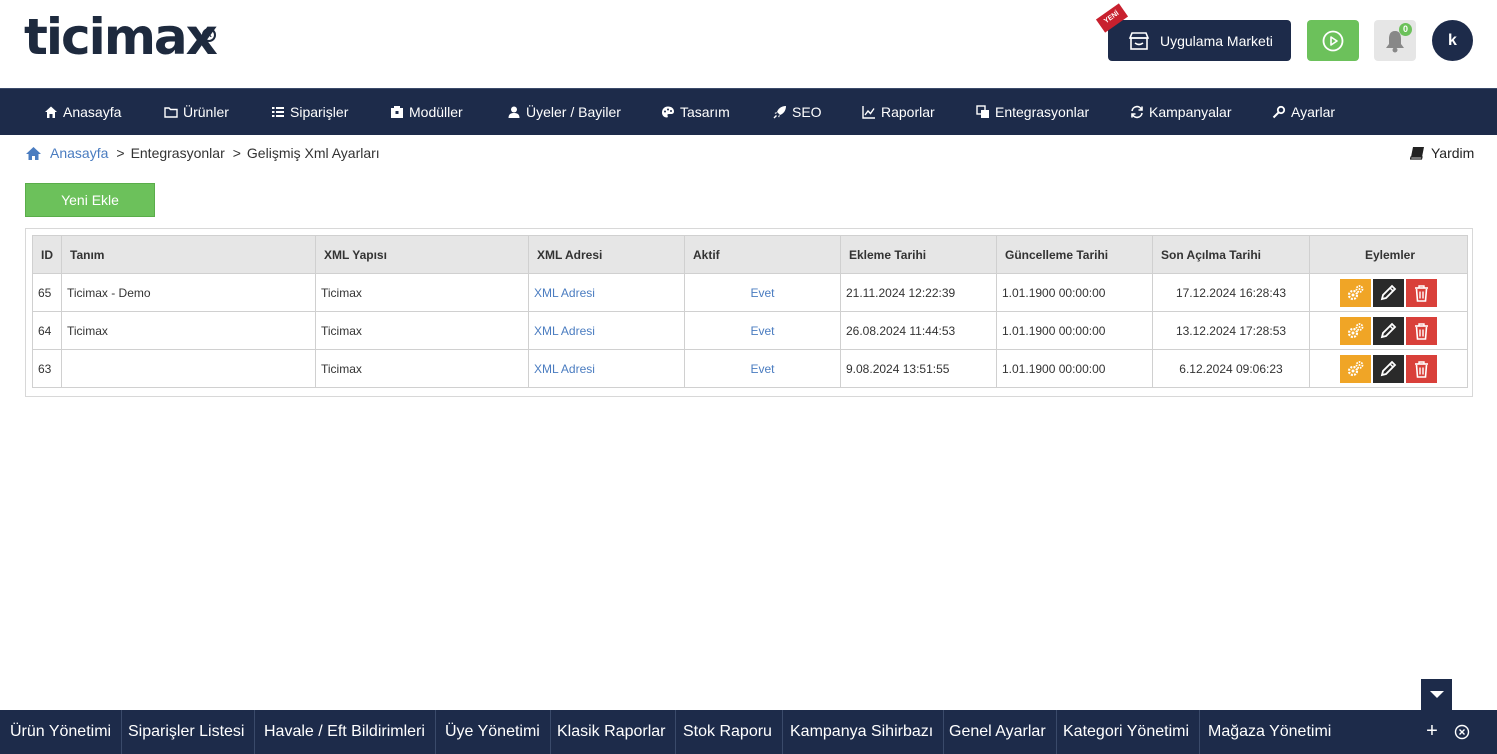 Image resolution: width=1497 pixels, height=754 pixels. I want to click on notifications-button: 0, so click(1395, 40).